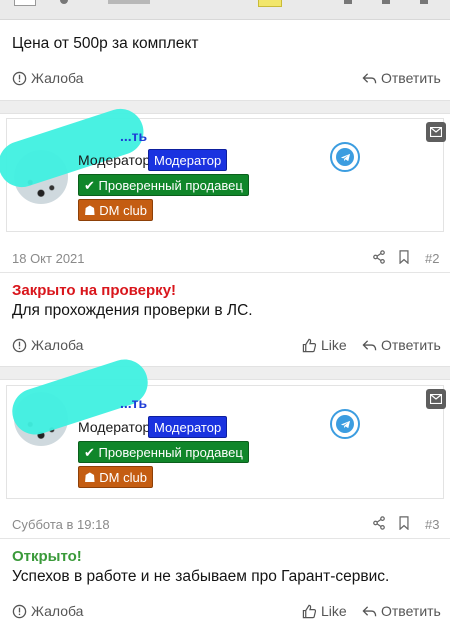 The width and height of the screenshot is (450, 627). Describe the element at coordinates (61, 524) in the screenshot. I see `post-date: Суббота в 19:18` at that location.